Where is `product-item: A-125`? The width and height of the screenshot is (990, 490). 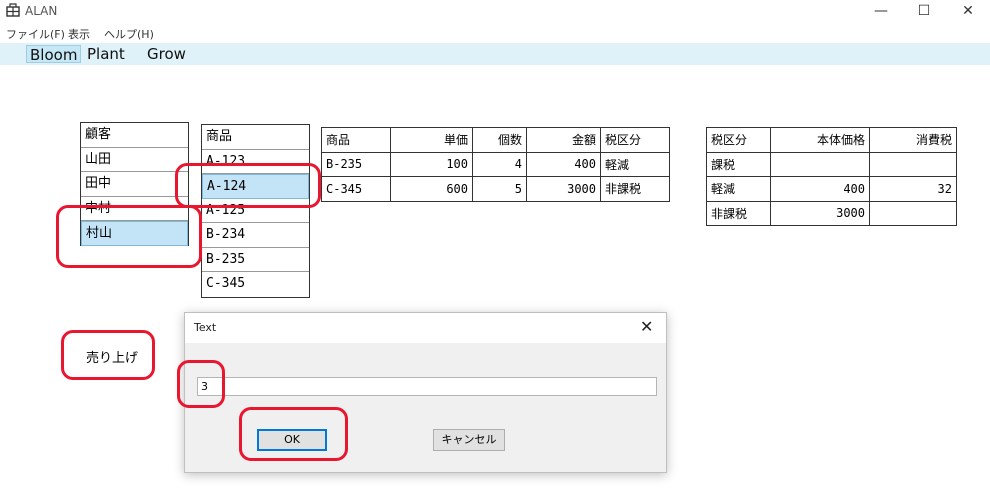
product-item: A-125 is located at coordinates (255, 211).